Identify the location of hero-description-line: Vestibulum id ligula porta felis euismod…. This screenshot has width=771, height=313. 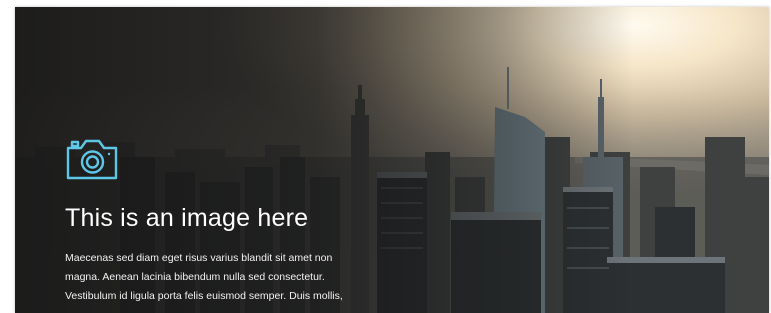
(204, 296).